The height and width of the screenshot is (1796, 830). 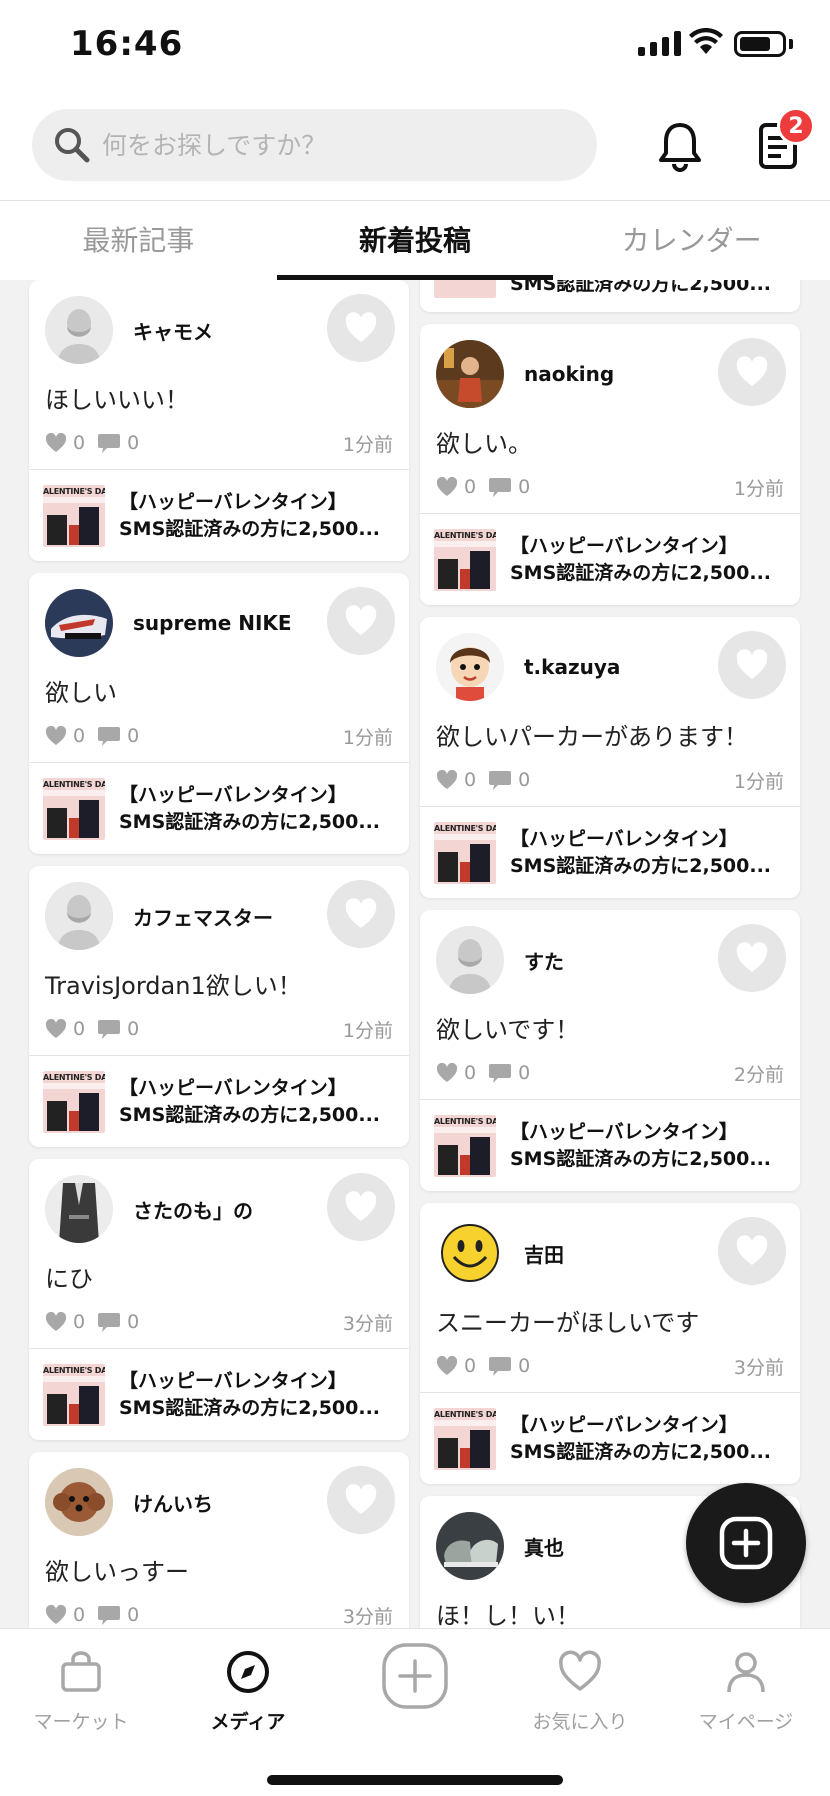 I want to click on promo-title: 【ハッピーバレンタイン】, so click(x=624, y=545).